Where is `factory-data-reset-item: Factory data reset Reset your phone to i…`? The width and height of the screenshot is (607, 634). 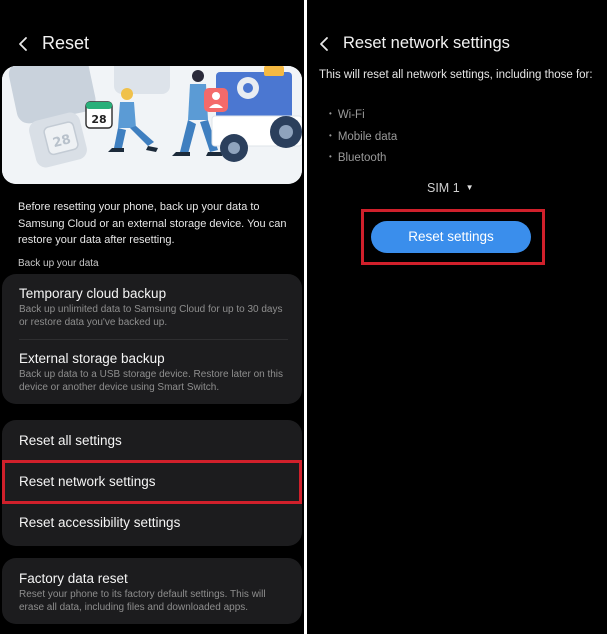
factory-data-reset-item: Factory data reset Reset your phone to i… is located at coordinates (154, 592).